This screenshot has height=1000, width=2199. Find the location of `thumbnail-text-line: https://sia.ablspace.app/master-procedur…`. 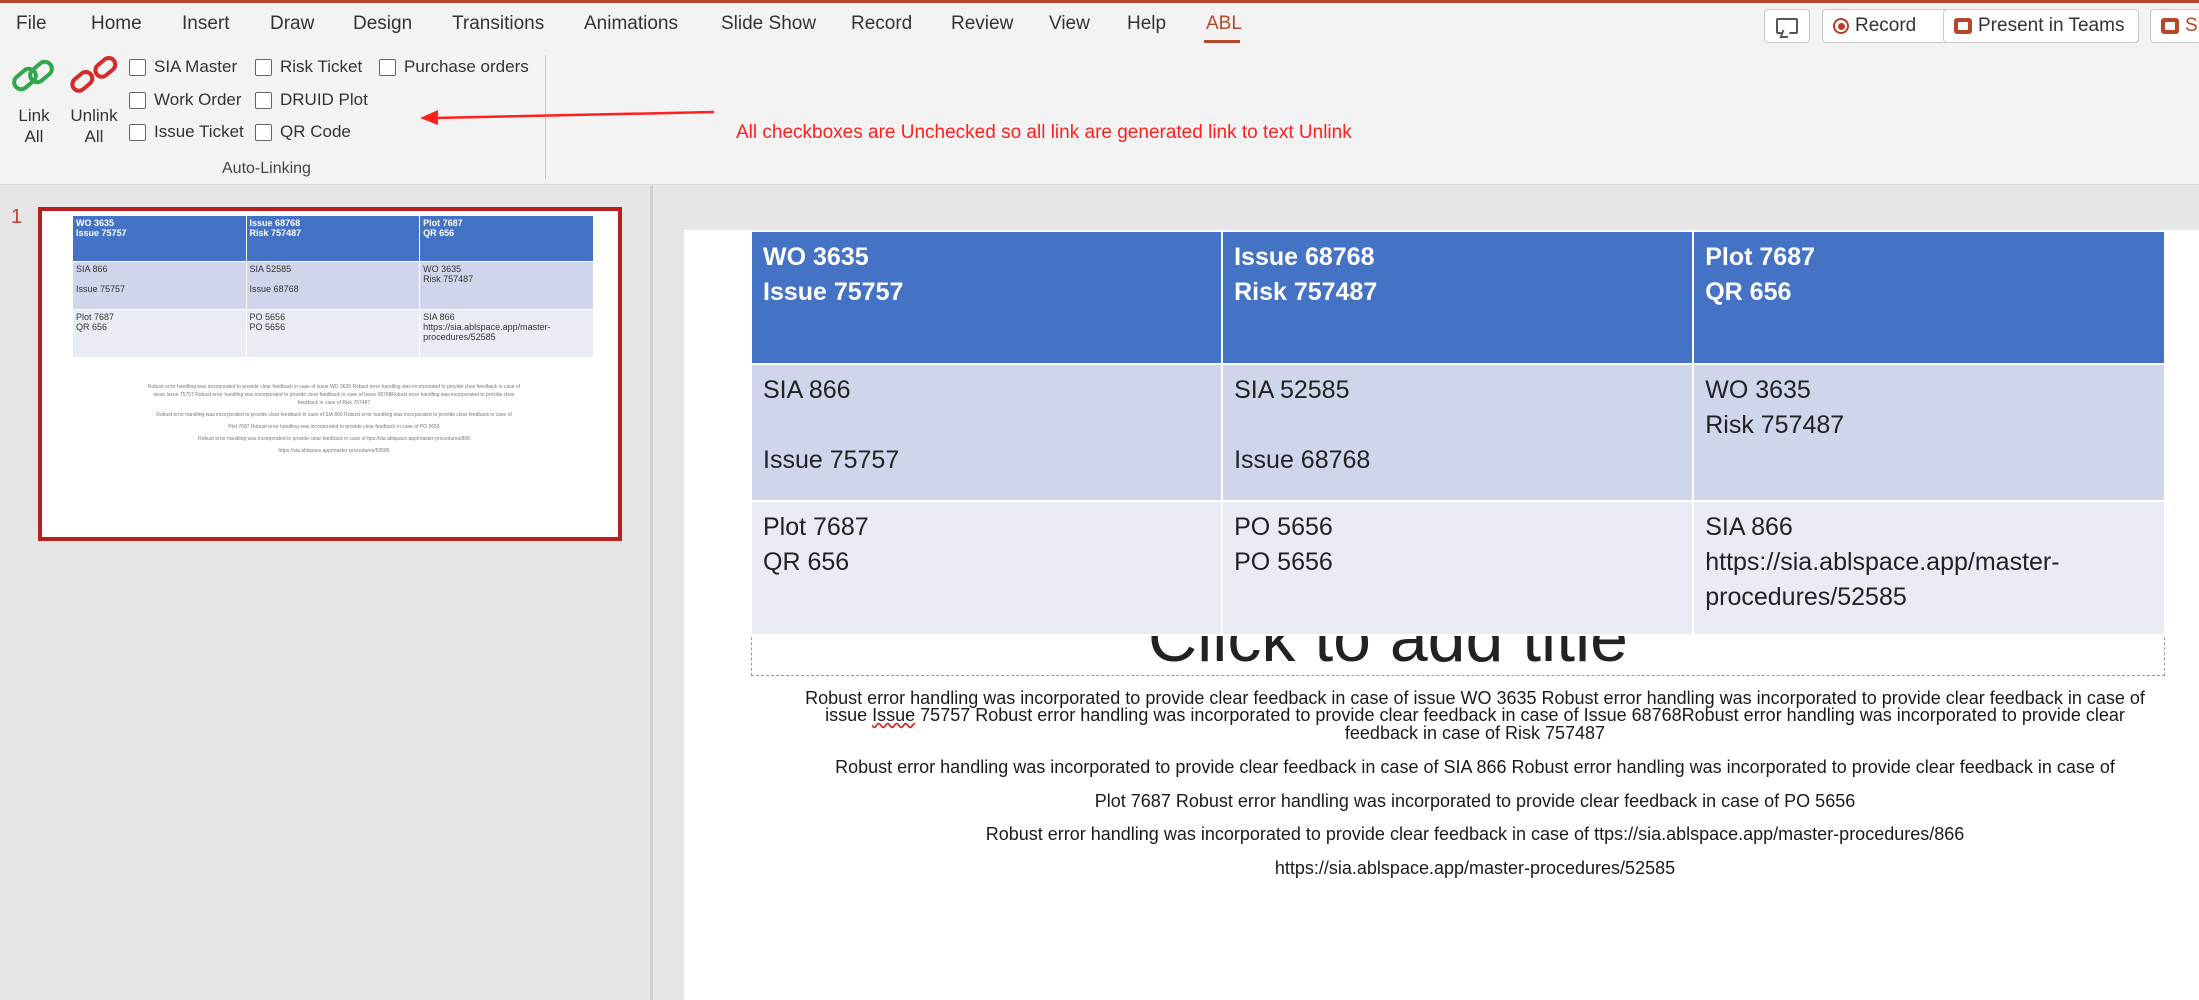

thumbnail-text-line: https://sia.ablspace.app/master-procedur… is located at coordinates (334, 451).